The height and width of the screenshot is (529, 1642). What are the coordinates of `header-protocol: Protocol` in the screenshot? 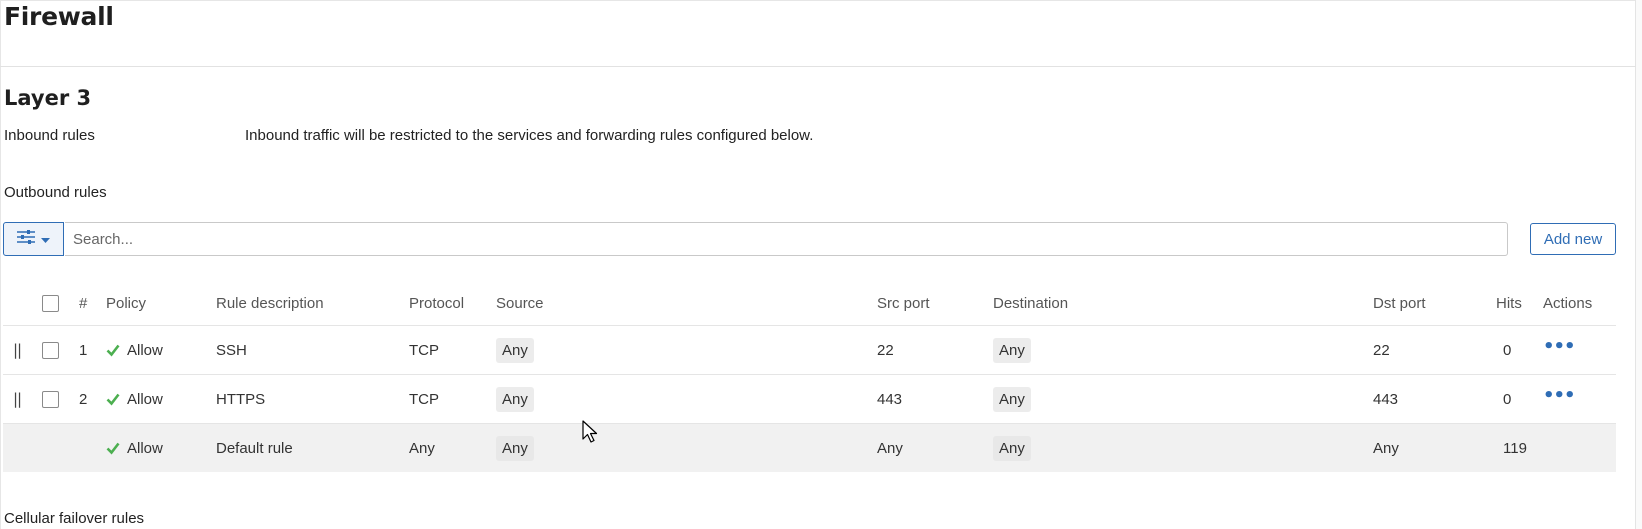 It's located at (436, 303).